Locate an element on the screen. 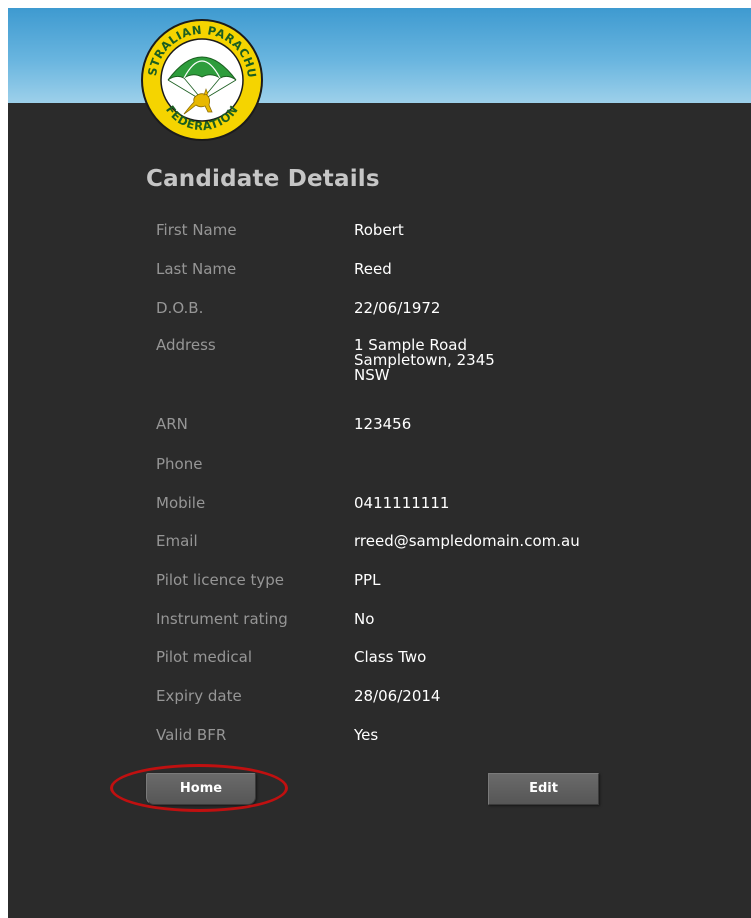 The width and height of the screenshot is (751, 918). email-label: Email is located at coordinates (177, 541).